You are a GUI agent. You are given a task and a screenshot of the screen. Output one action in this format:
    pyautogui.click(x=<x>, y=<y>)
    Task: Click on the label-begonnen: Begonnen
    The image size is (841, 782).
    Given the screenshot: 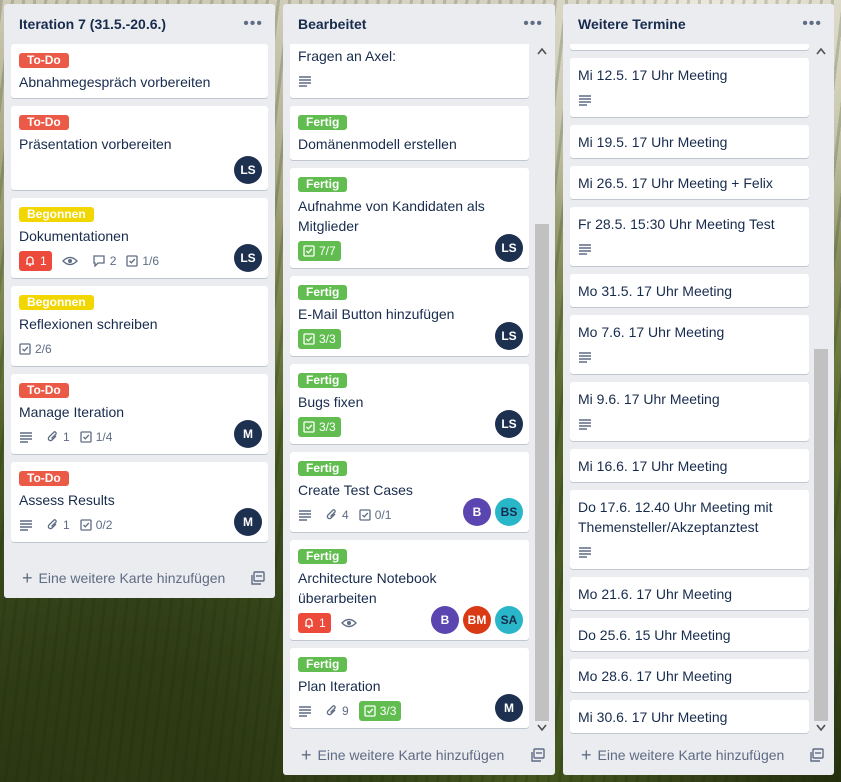 What is the action you would take?
    pyautogui.click(x=56, y=302)
    